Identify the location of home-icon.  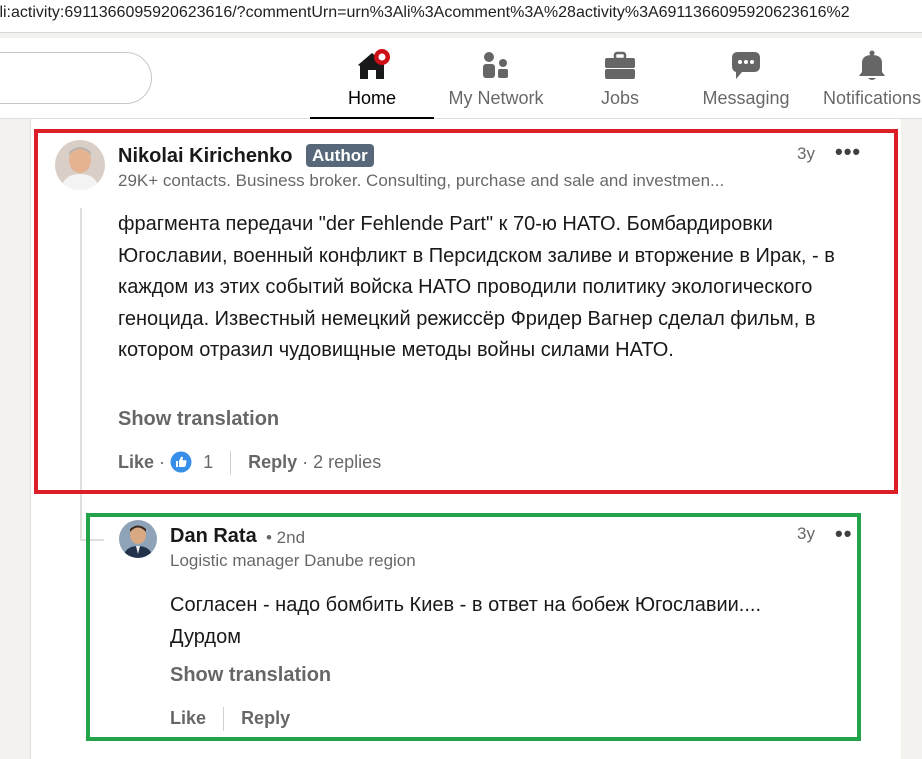
(374, 64).